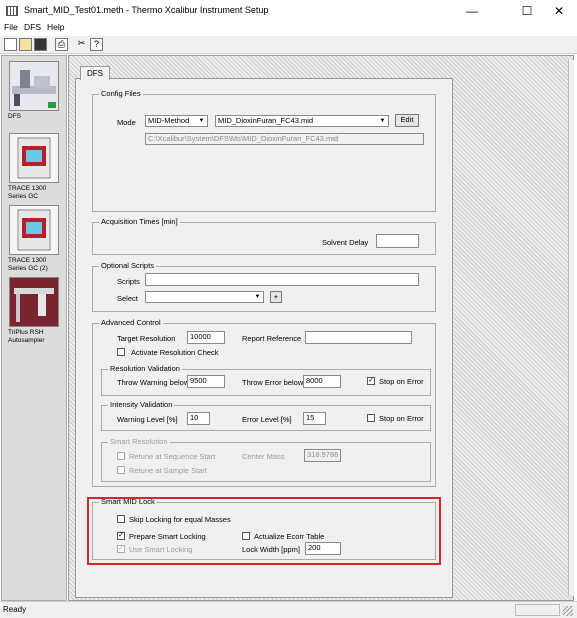 The image size is (577, 618). What do you see at coordinates (34, 158) in the screenshot?
I see `gc-instrument-icon` at bounding box center [34, 158].